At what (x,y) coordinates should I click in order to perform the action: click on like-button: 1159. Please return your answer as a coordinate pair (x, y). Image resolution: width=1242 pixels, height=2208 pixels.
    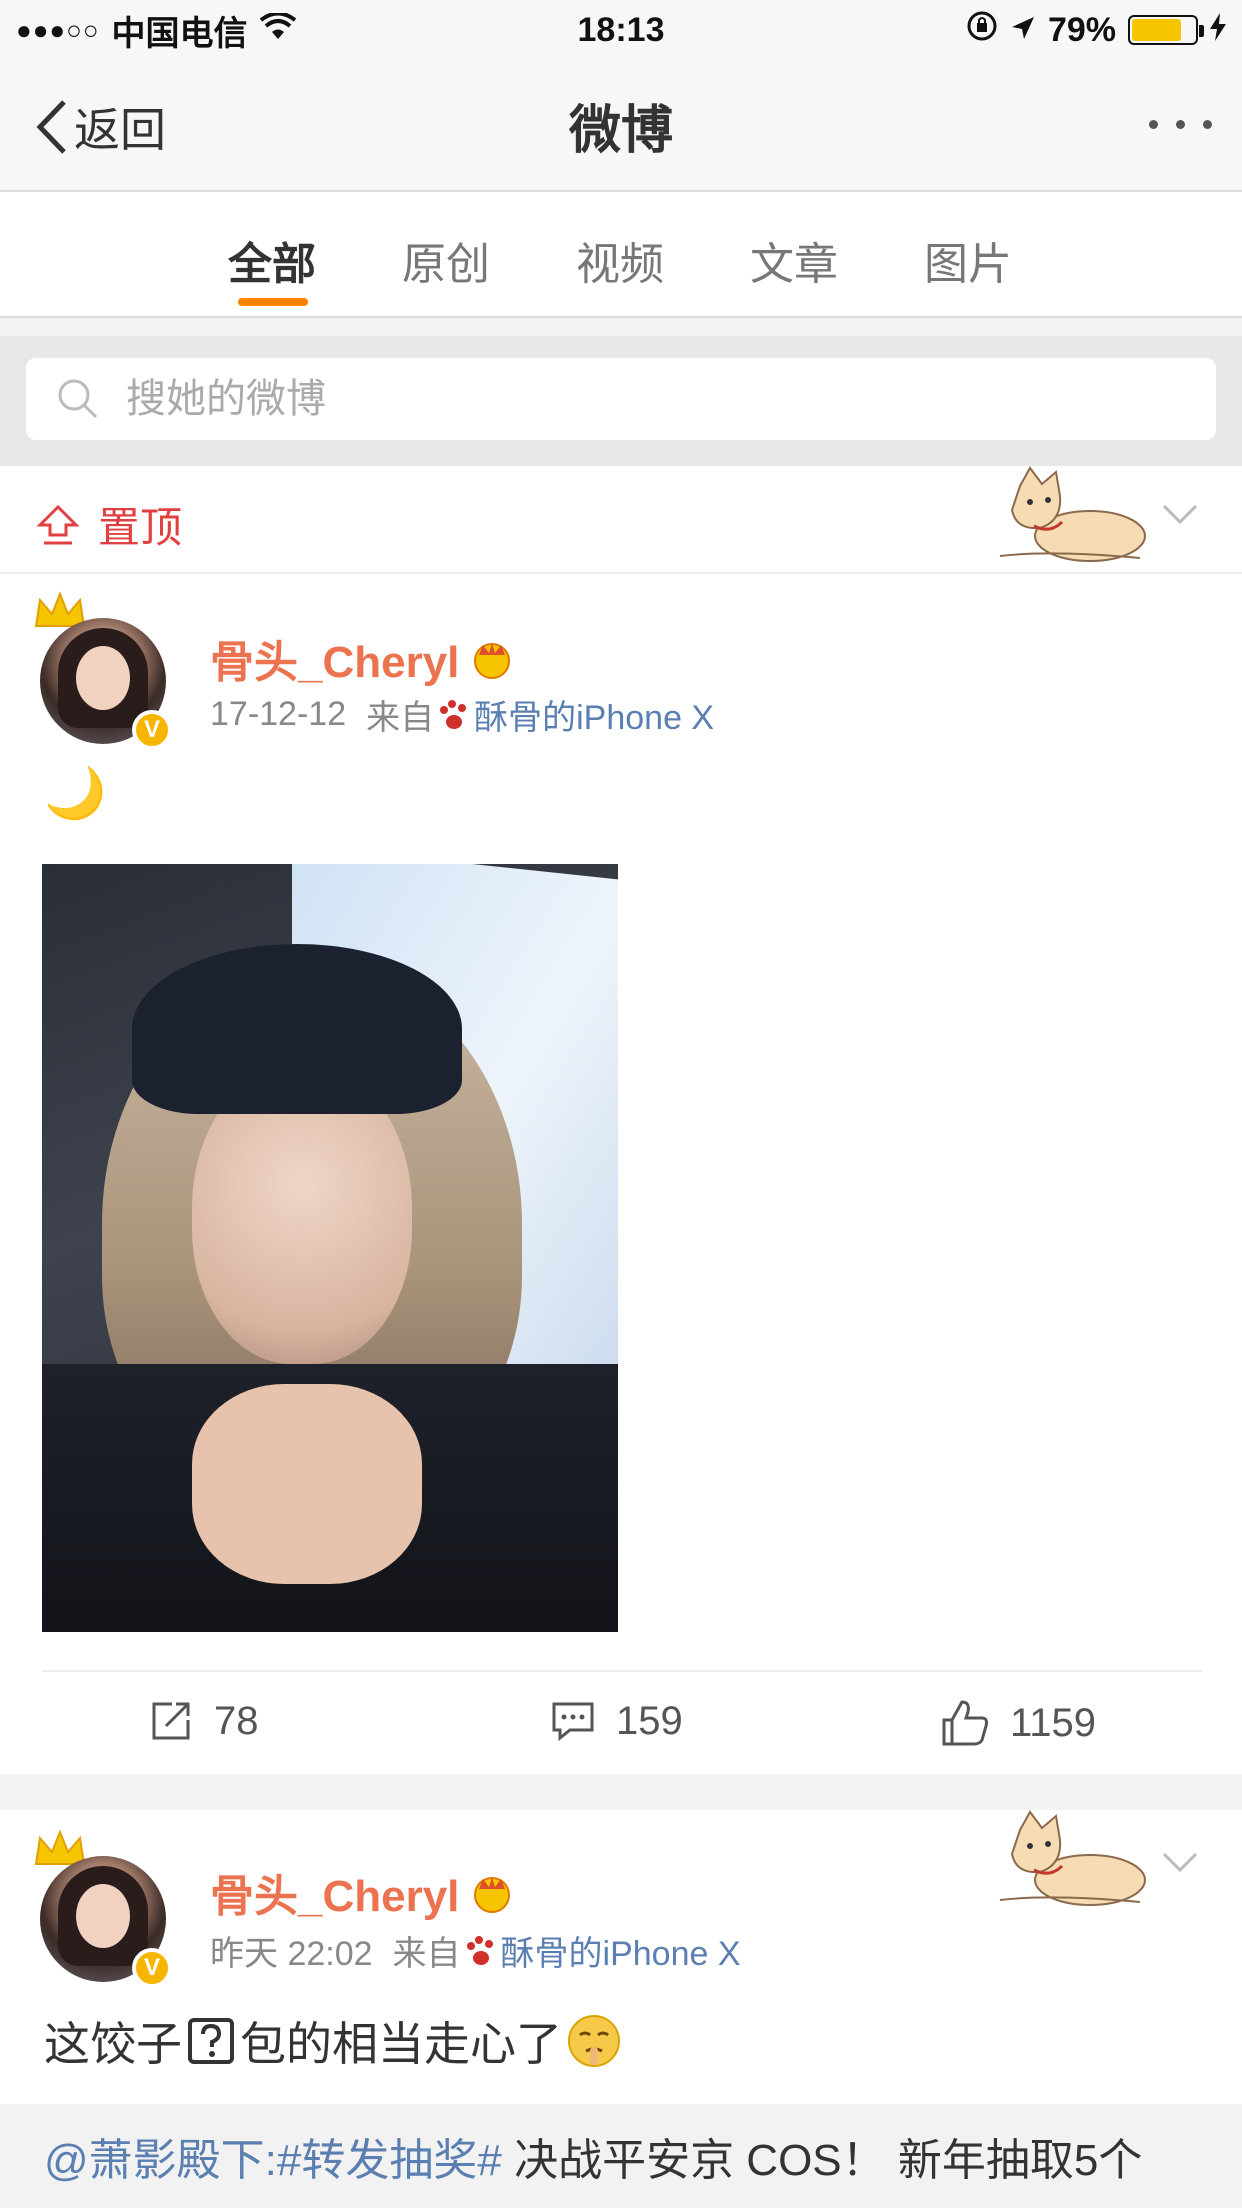
    Looking at the image, I should click on (1018, 1723).